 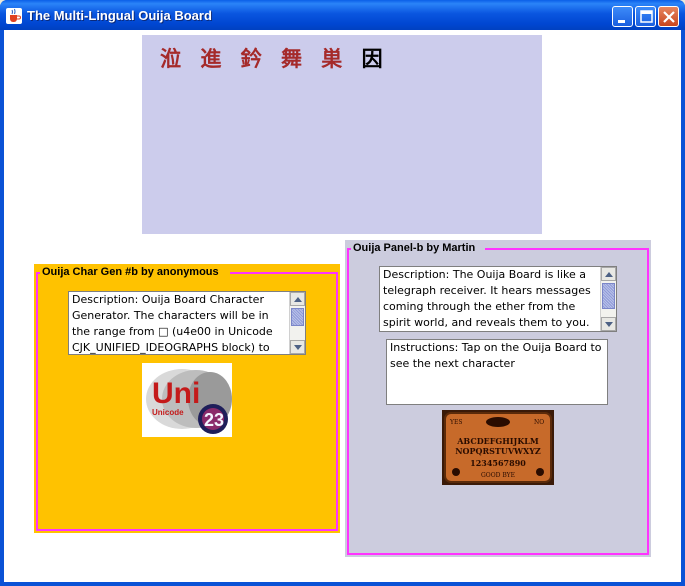 What do you see at coordinates (294, 59) in the screenshot?
I see `previous-character: 舞` at bounding box center [294, 59].